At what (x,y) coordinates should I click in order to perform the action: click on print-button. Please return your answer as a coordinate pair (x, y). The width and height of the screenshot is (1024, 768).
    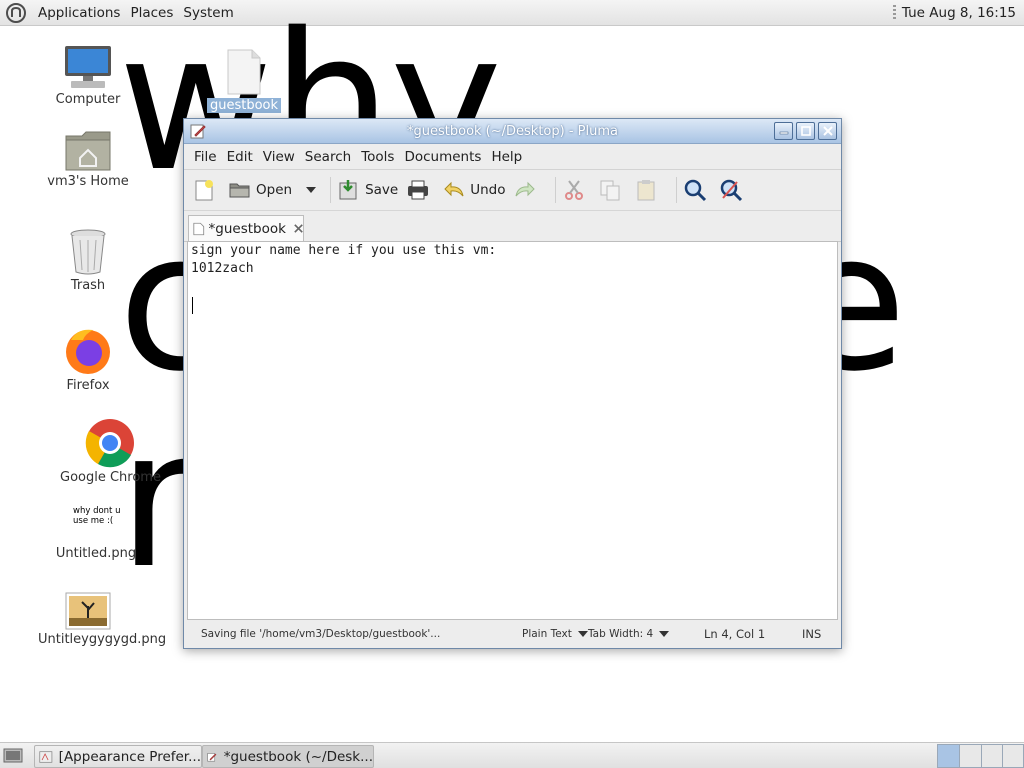
    Looking at the image, I should click on (420, 190).